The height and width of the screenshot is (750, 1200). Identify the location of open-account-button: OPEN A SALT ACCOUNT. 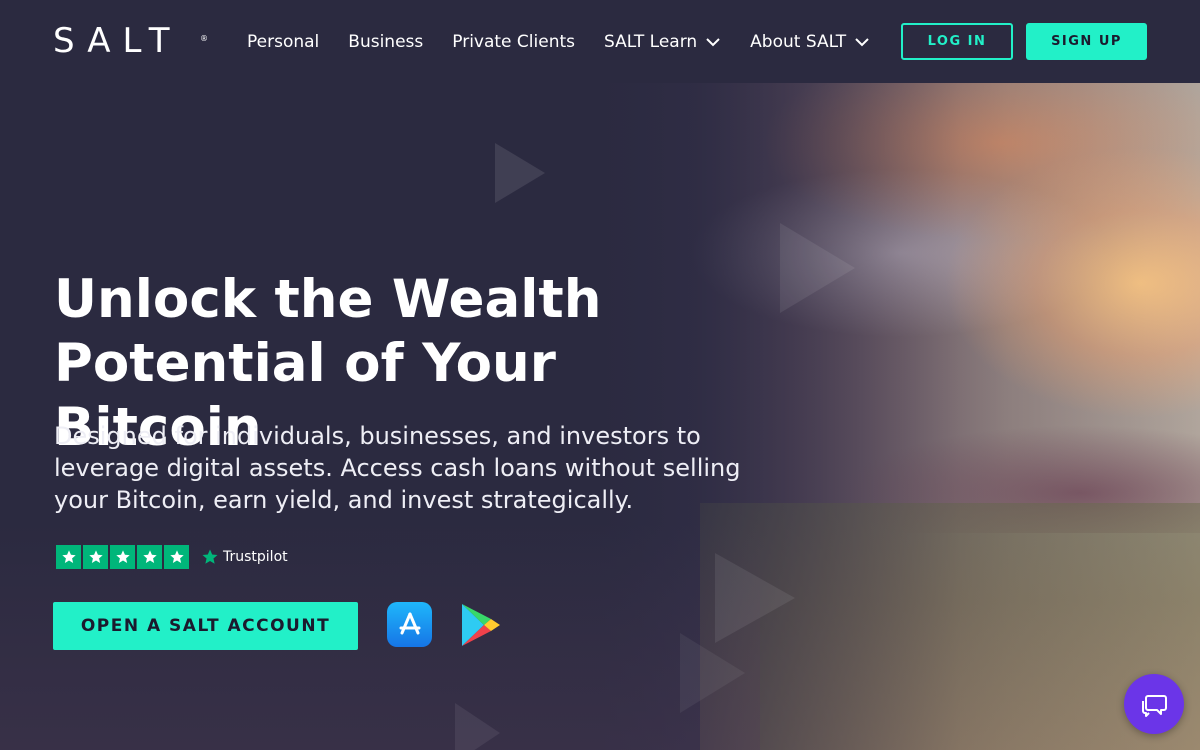
(205, 626).